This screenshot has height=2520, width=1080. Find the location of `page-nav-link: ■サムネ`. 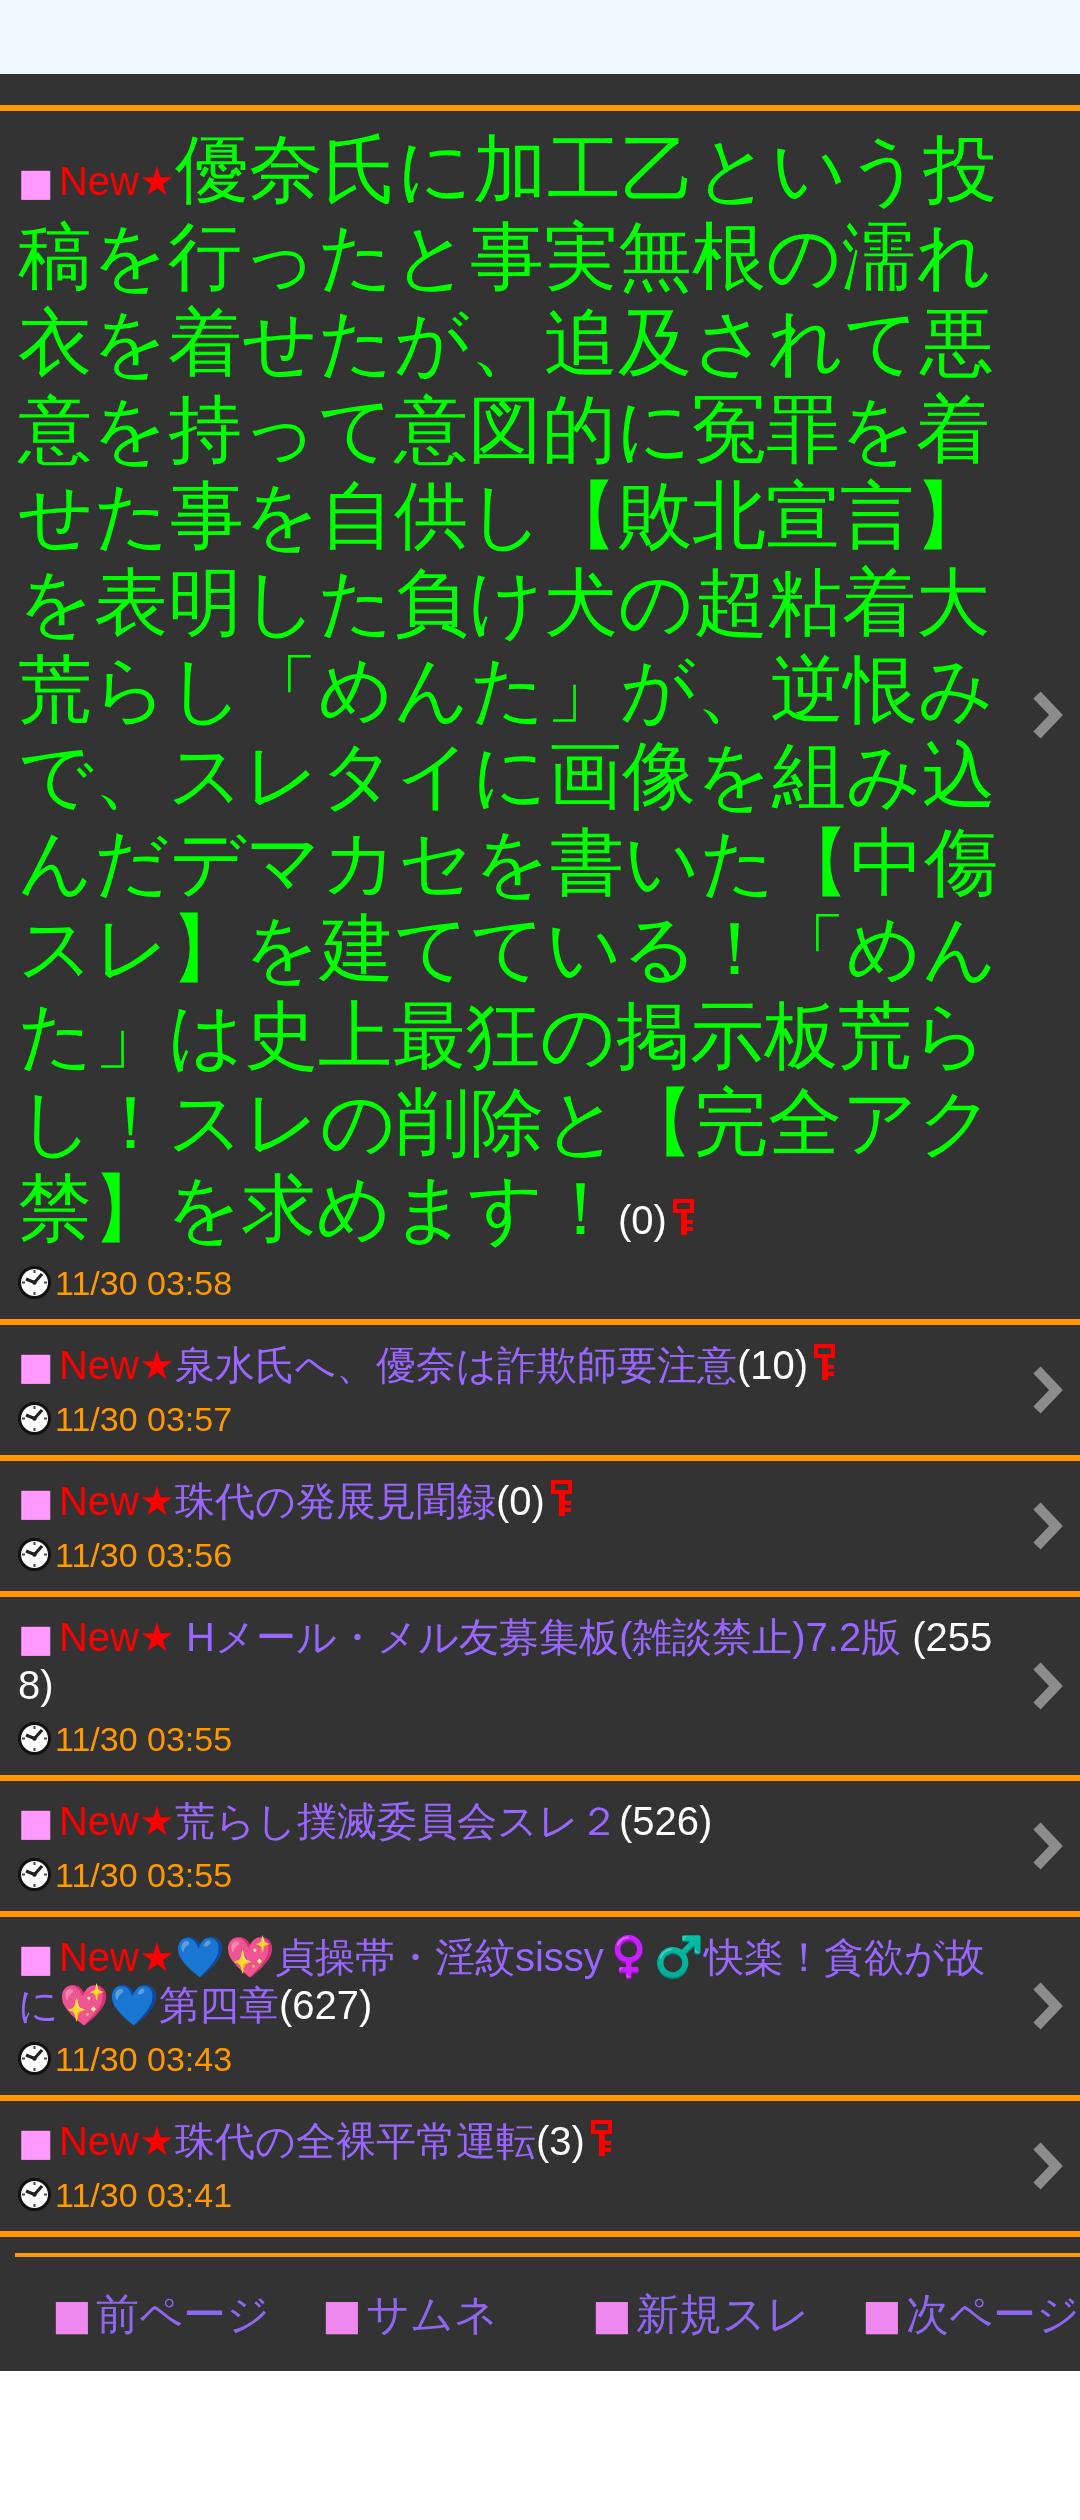

page-nav-link: ■サムネ is located at coordinates (410, 2314).